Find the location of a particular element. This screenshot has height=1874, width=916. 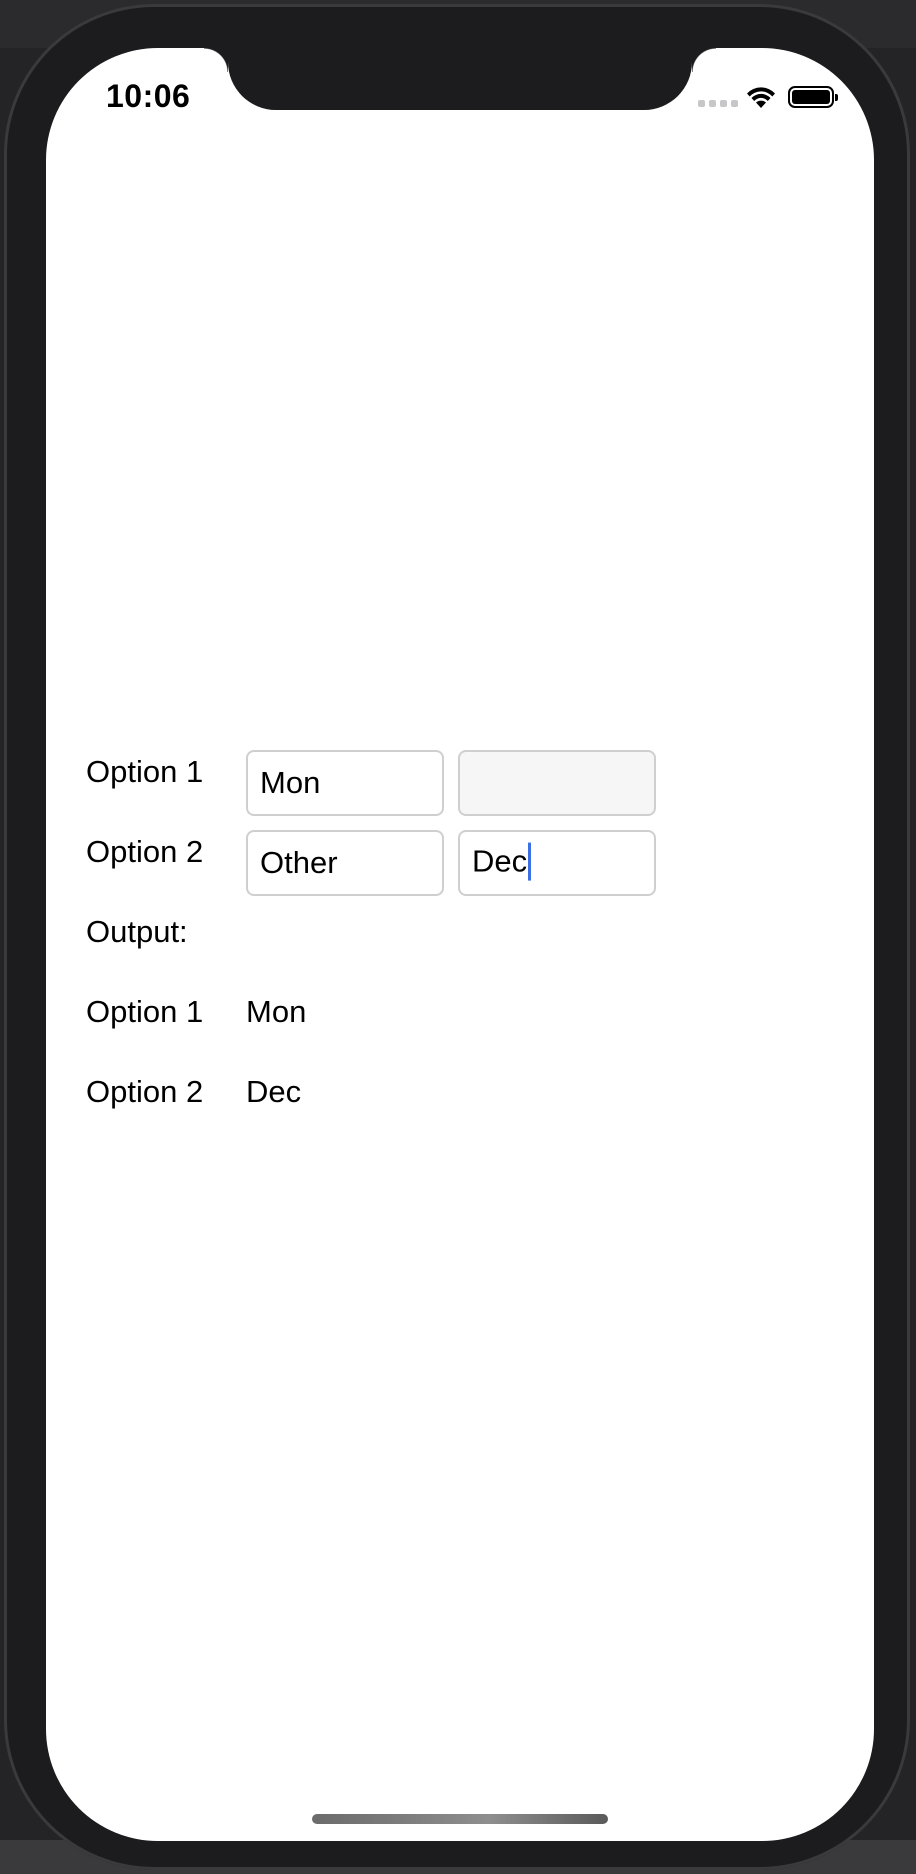

home-indicator is located at coordinates (460, 1819).